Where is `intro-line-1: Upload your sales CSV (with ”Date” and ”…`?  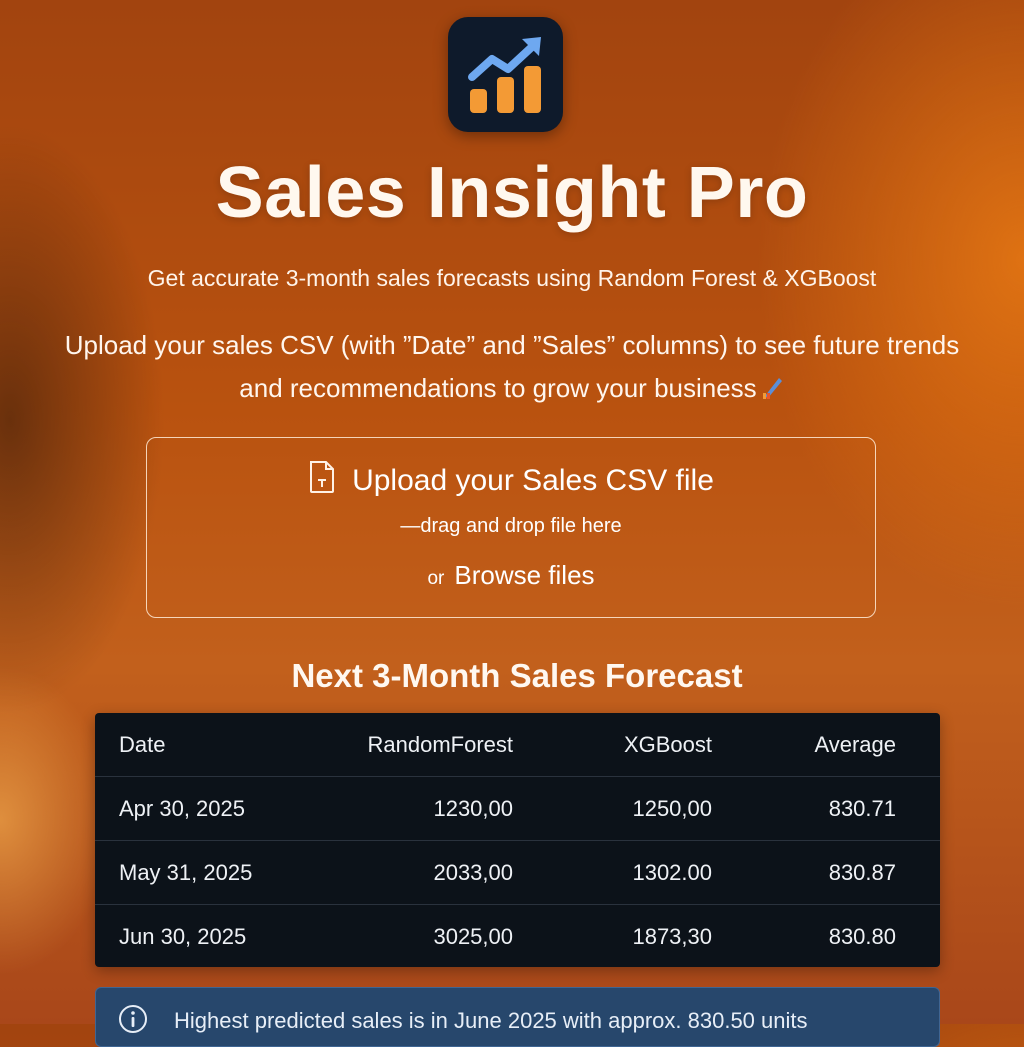 intro-line-1: Upload your sales CSV (with ”Date” and ”… is located at coordinates (512, 345).